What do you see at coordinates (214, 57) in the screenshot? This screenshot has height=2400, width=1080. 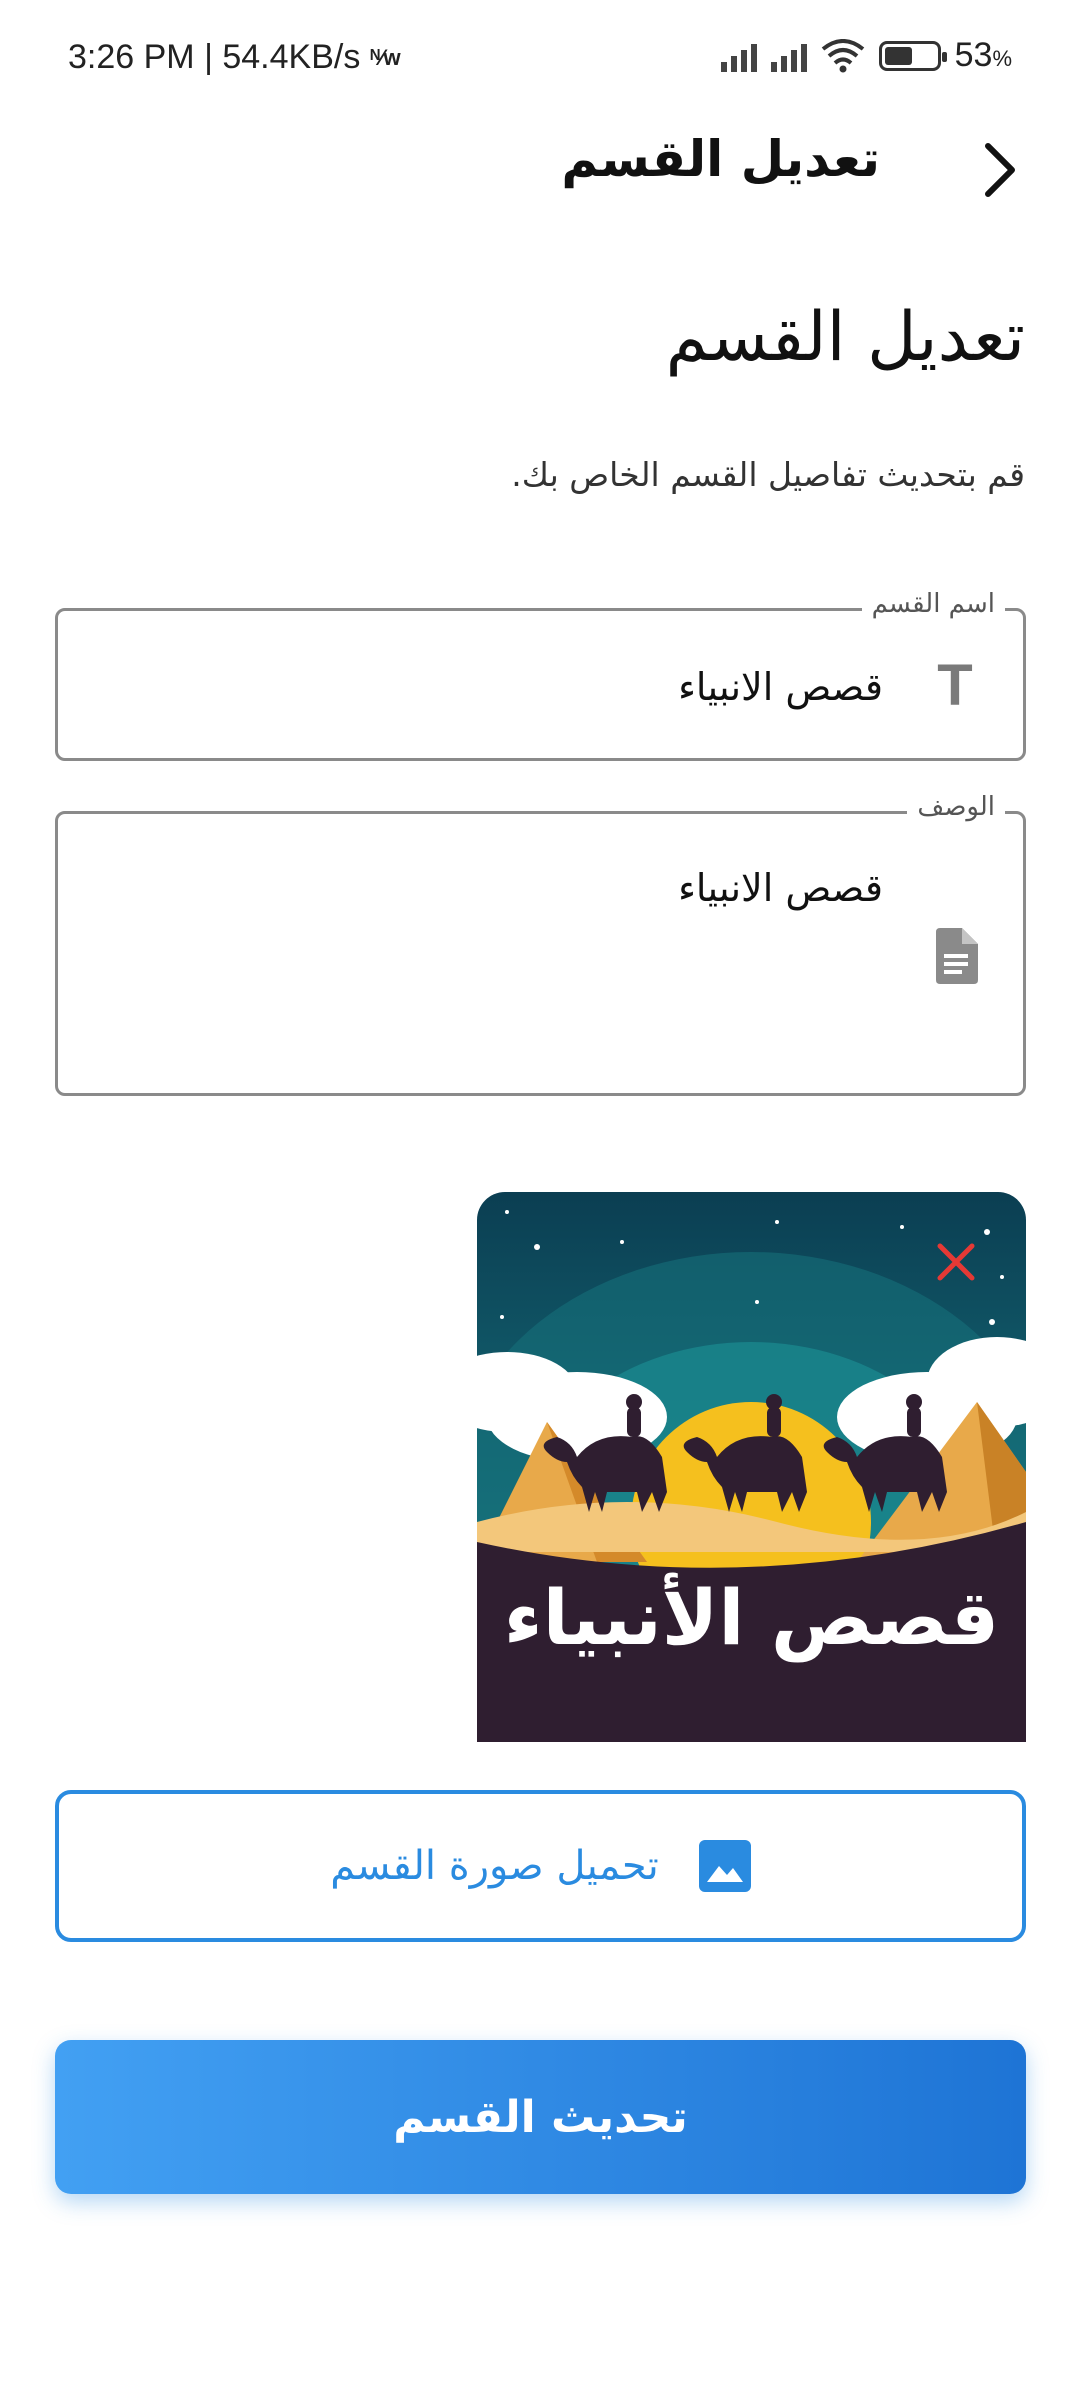 I see `status-time-speed: 3:26 PM | 54.4KB/s` at bounding box center [214, 57].